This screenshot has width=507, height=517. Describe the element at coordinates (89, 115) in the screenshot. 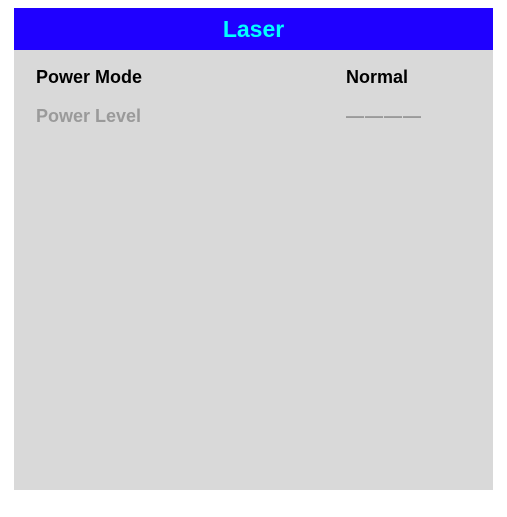

I see `power-level-label: Power Level` at that location.